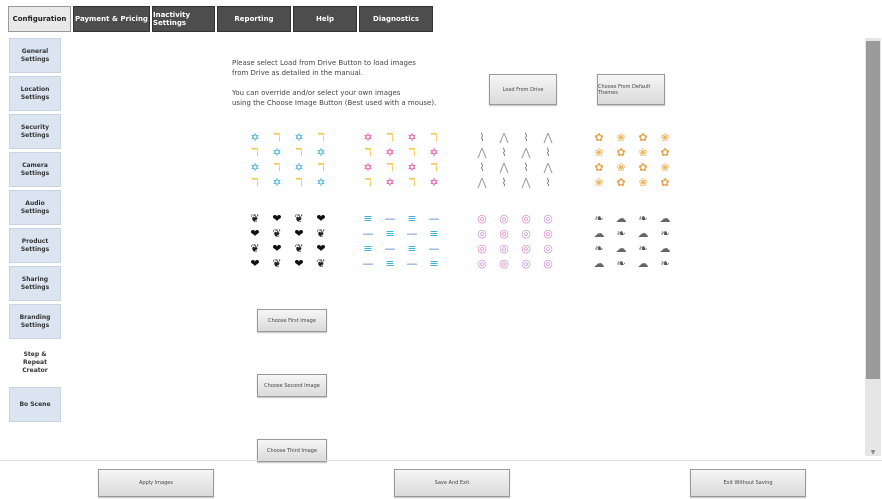 Image resolution: width=882 pixels, height=499 pixels. Describe the element at coordinates (632, 160) in the screenshot. I see `pattern-grid-4: ✿ ❀ ✿ ❀ ❀ ✿ ❀ ✿ ✿ ❀ ✿ ❀ ❀ ✿ ❀ ✿` at that location.